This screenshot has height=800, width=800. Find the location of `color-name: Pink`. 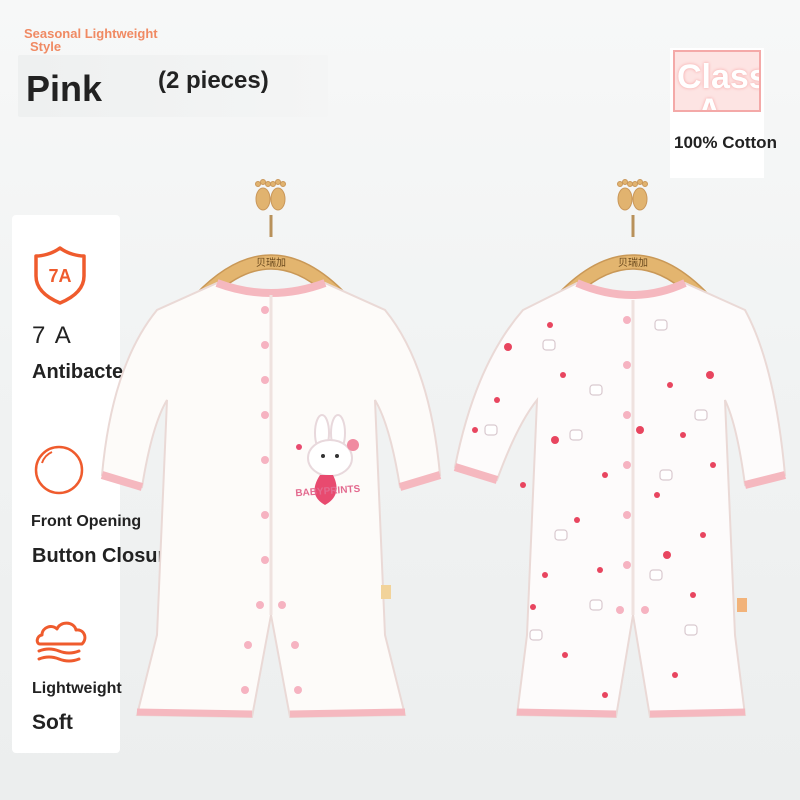

color-name: Pink is located at coordinates (64, 88).